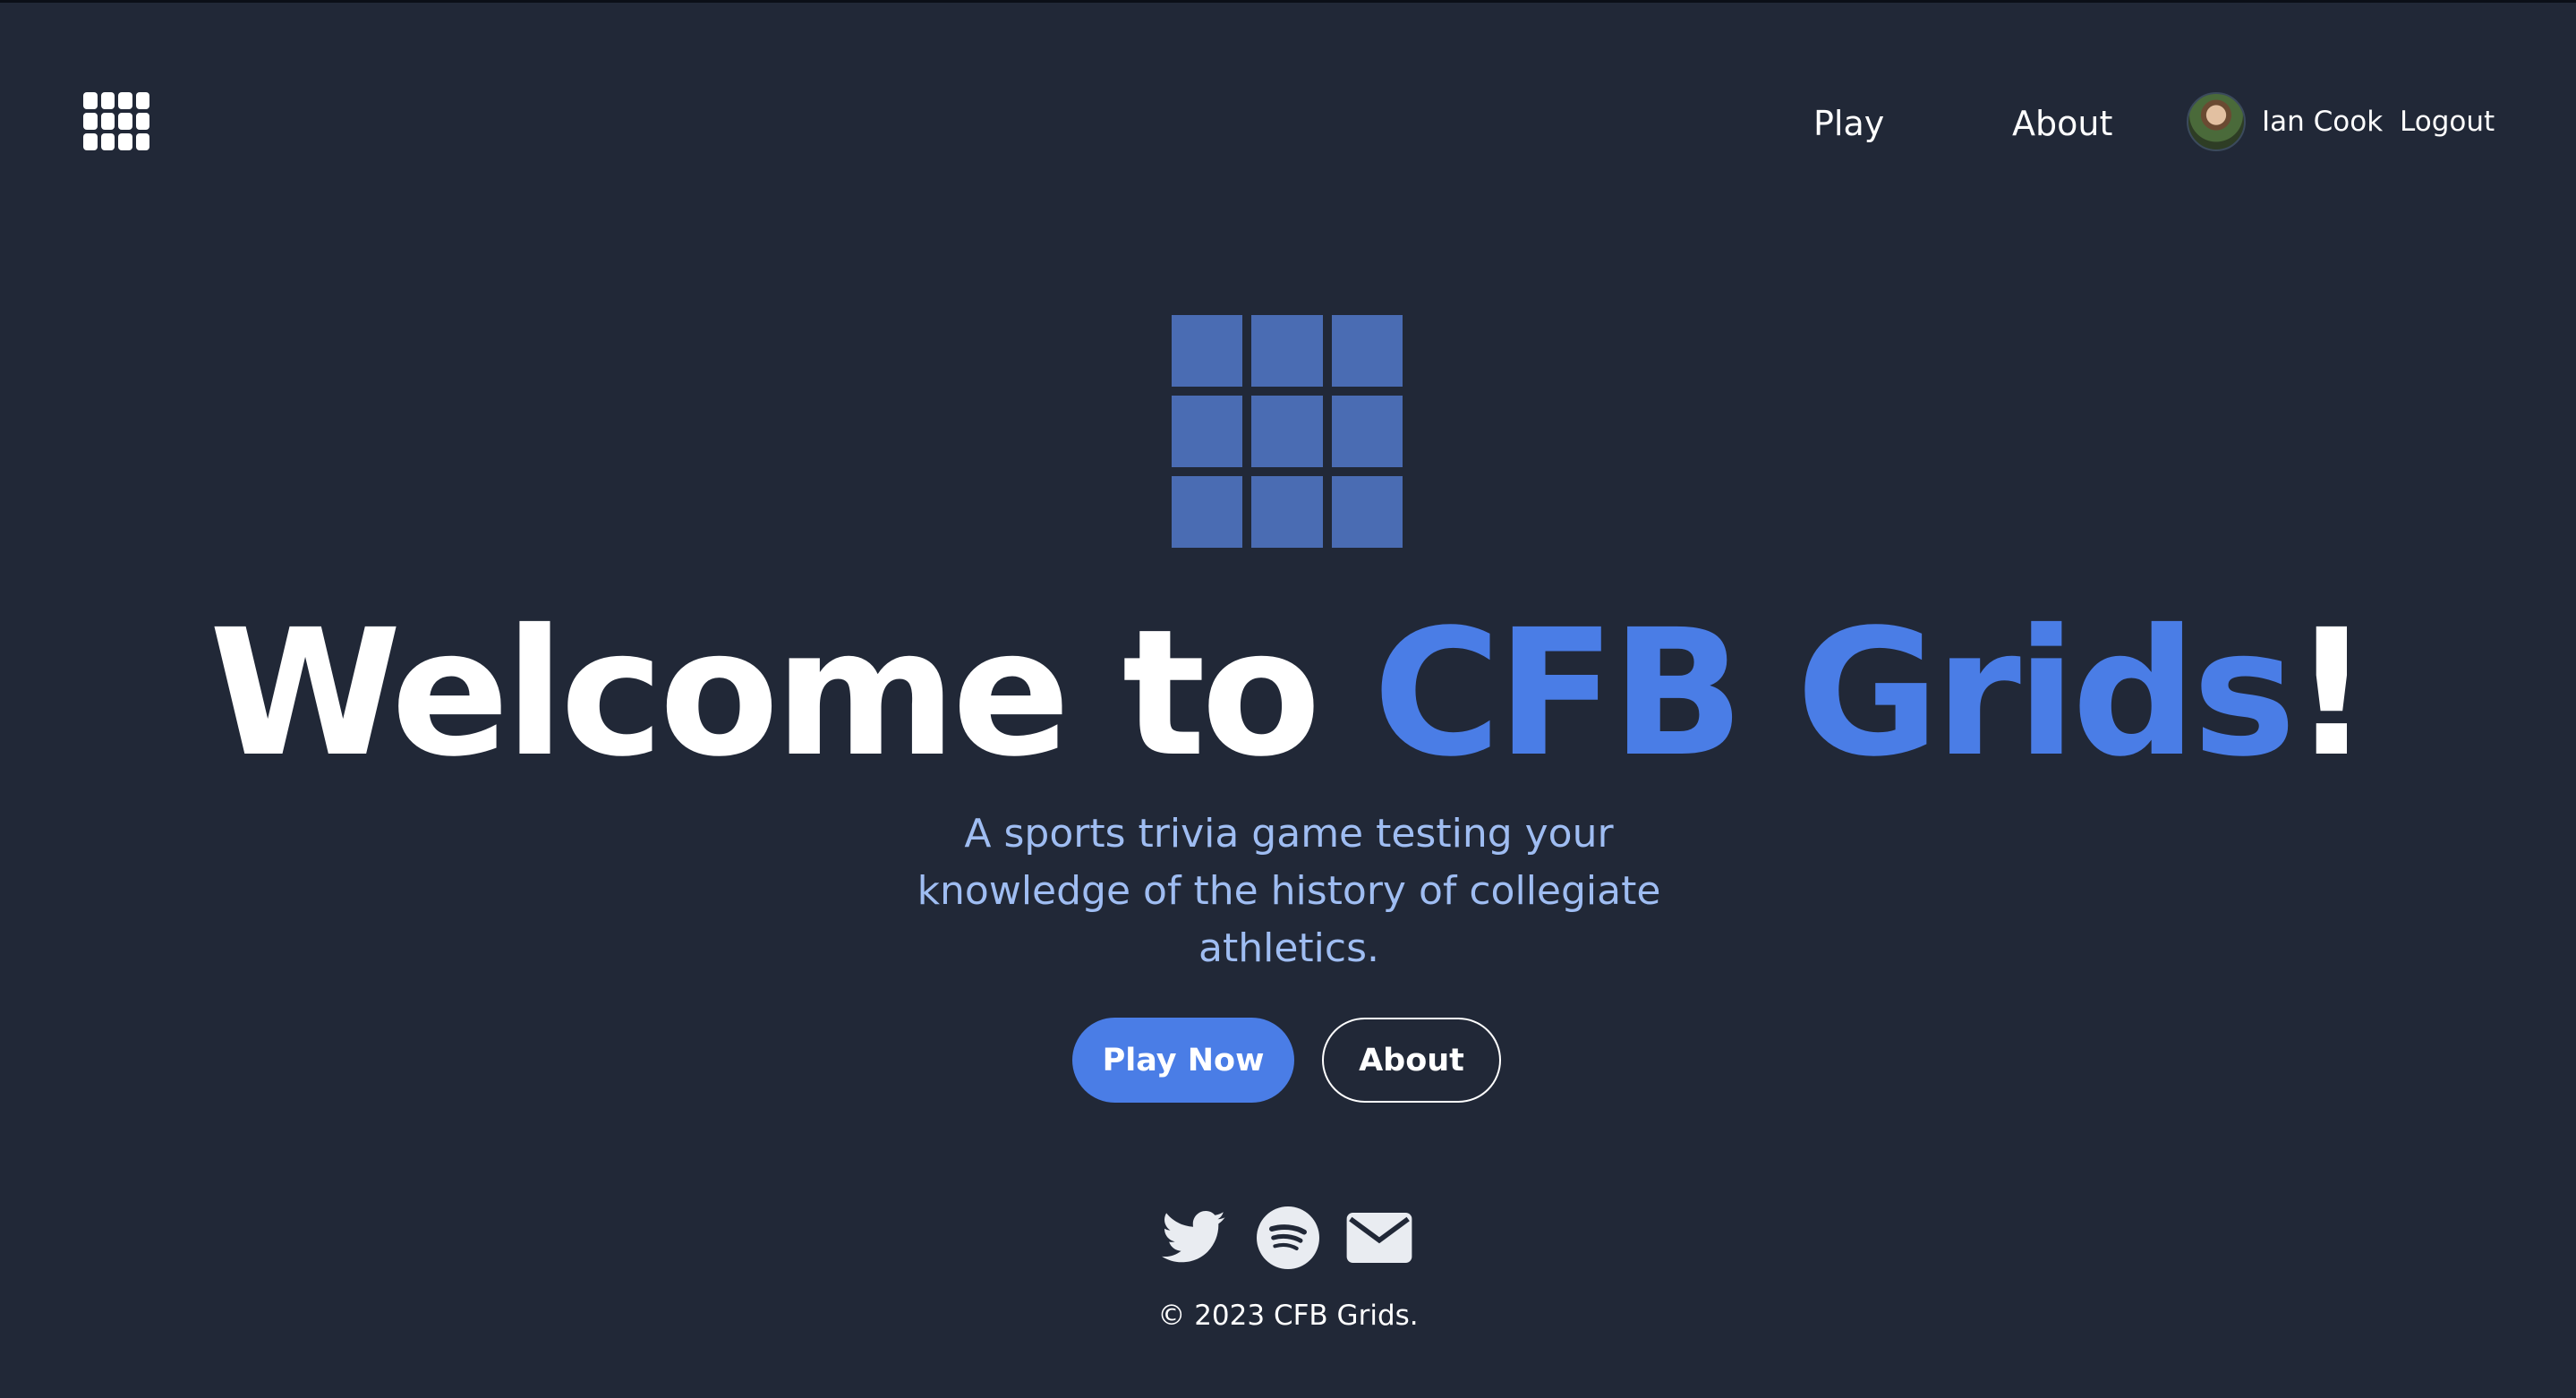 Image resolution: width=2576 pixels, height=1398 pixels. What do you see at coordinates (1287, 431) in the screenshot?
I see `hero-grid-logo-icon` at bounding box center [1287, 431].